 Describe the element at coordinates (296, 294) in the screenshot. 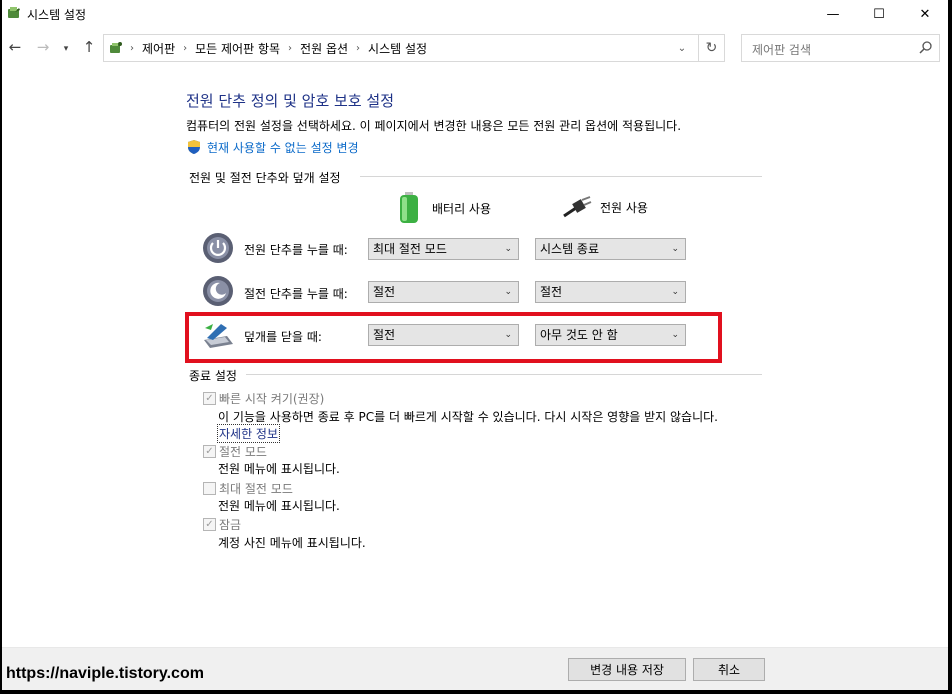

I see `sleep-button-label: 절전 단추를 누를 때:` at that location.